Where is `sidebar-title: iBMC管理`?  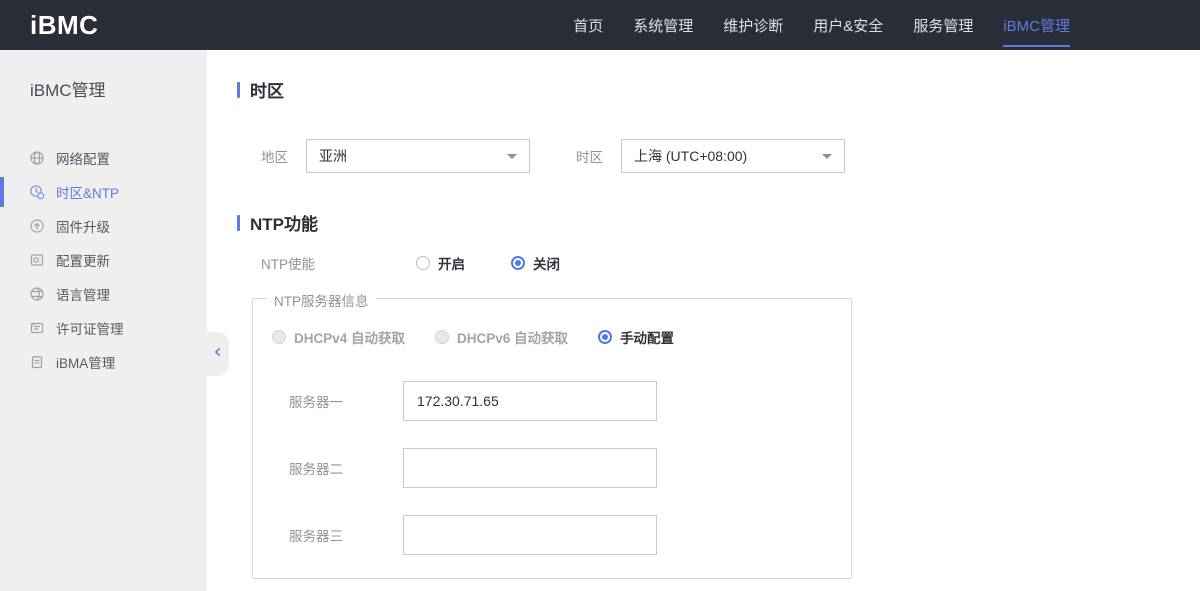
sidebar-title: iBMC管理 is located at coordinates (68, 90).